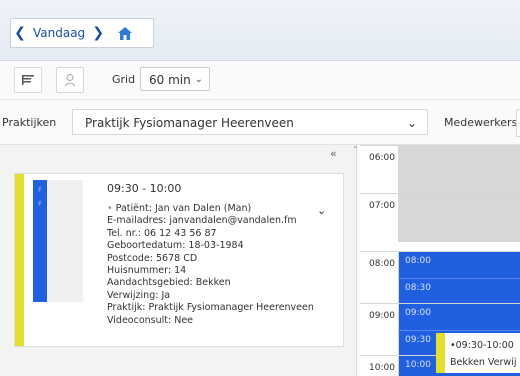  Describe the element at coordinates (478, 353) in the screenshot. I see `calendar-appointment: •09:30-10:00 Bekken Verwij` at that location.